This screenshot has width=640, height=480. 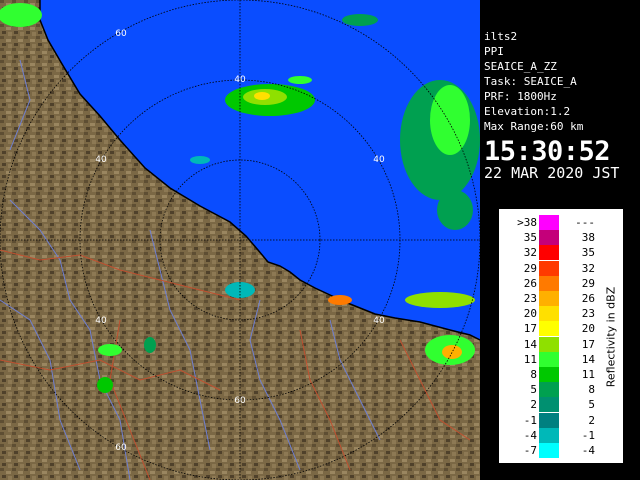 What do you see at coordinates (533, 405) in the screenshot?
I see `legend-low-value: 2` at bounding box center [533, 405].